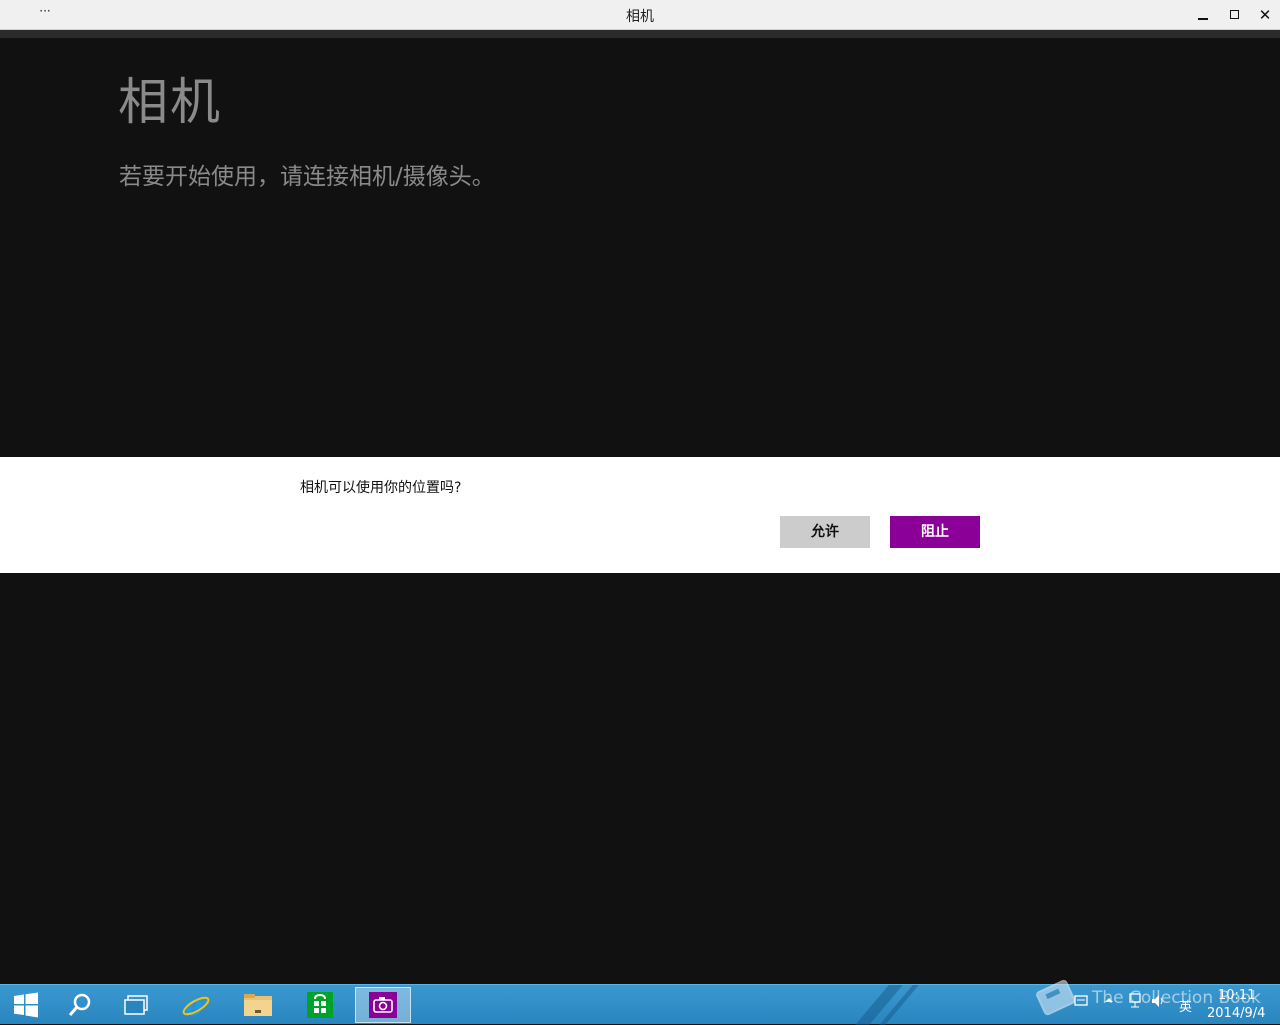 Image resolution: width=1280 pixels, height=1025 pixels. I want to click on folder-icon, so click(258, 1005).